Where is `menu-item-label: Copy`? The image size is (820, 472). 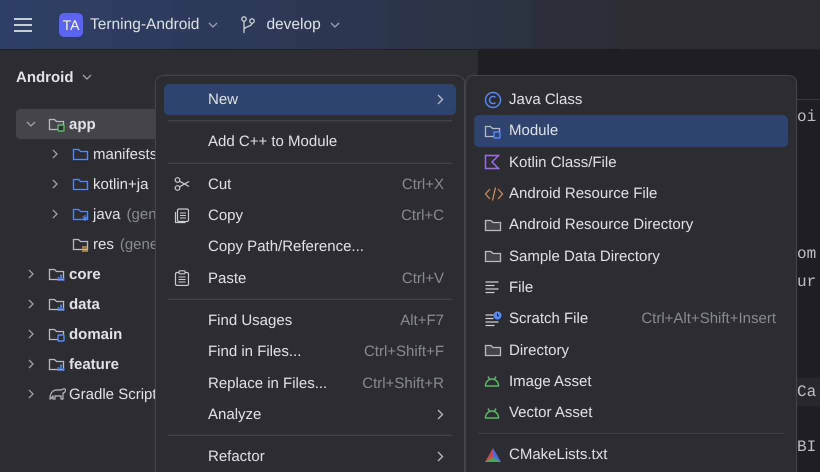 menu-item-label: Copy is located at coordinates (226, 215).